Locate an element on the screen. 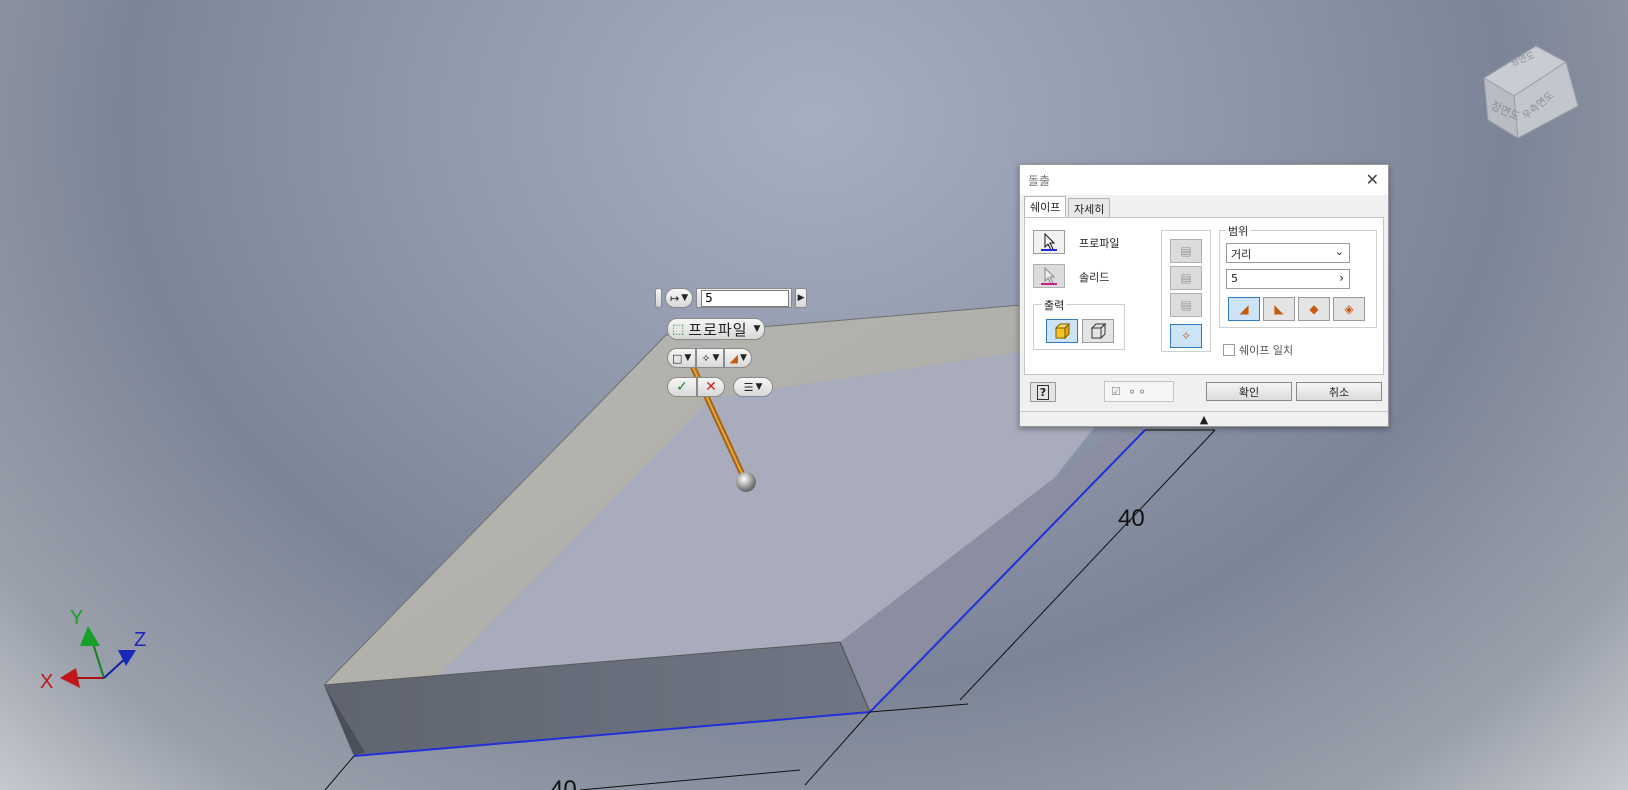 The image size is (1628, 790). checkbox-check-icon: ☑ is located at coordinates (1116, 391).